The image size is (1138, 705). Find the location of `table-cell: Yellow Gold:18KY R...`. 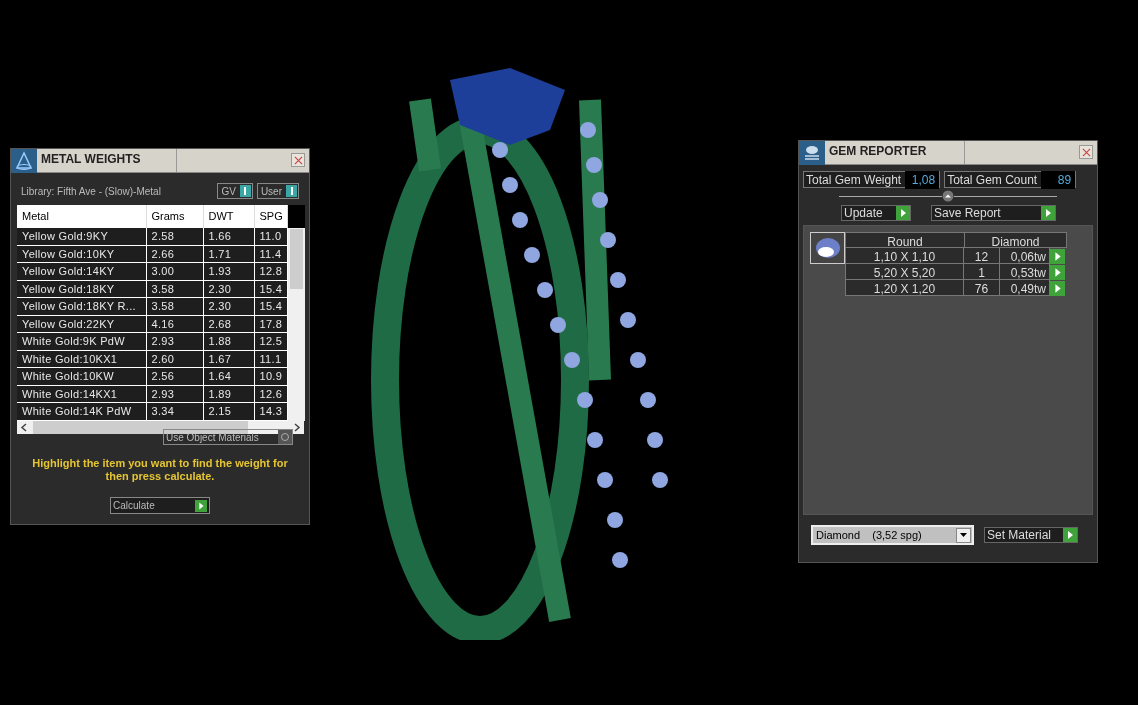

table-cell: Yellow Gold:18KY R... is located at coordinates (81, 306).